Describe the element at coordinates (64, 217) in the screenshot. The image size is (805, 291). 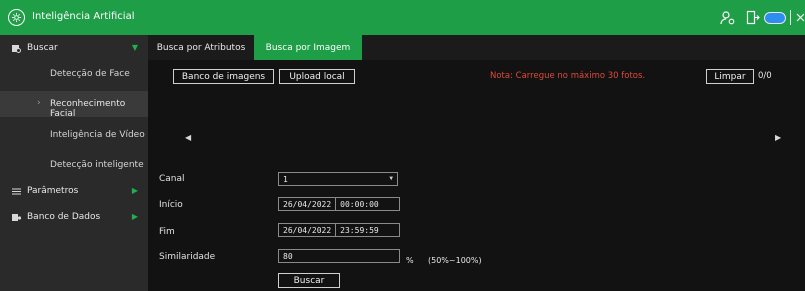
I see `sidebar-item-label: Banco de Dados` at that location.